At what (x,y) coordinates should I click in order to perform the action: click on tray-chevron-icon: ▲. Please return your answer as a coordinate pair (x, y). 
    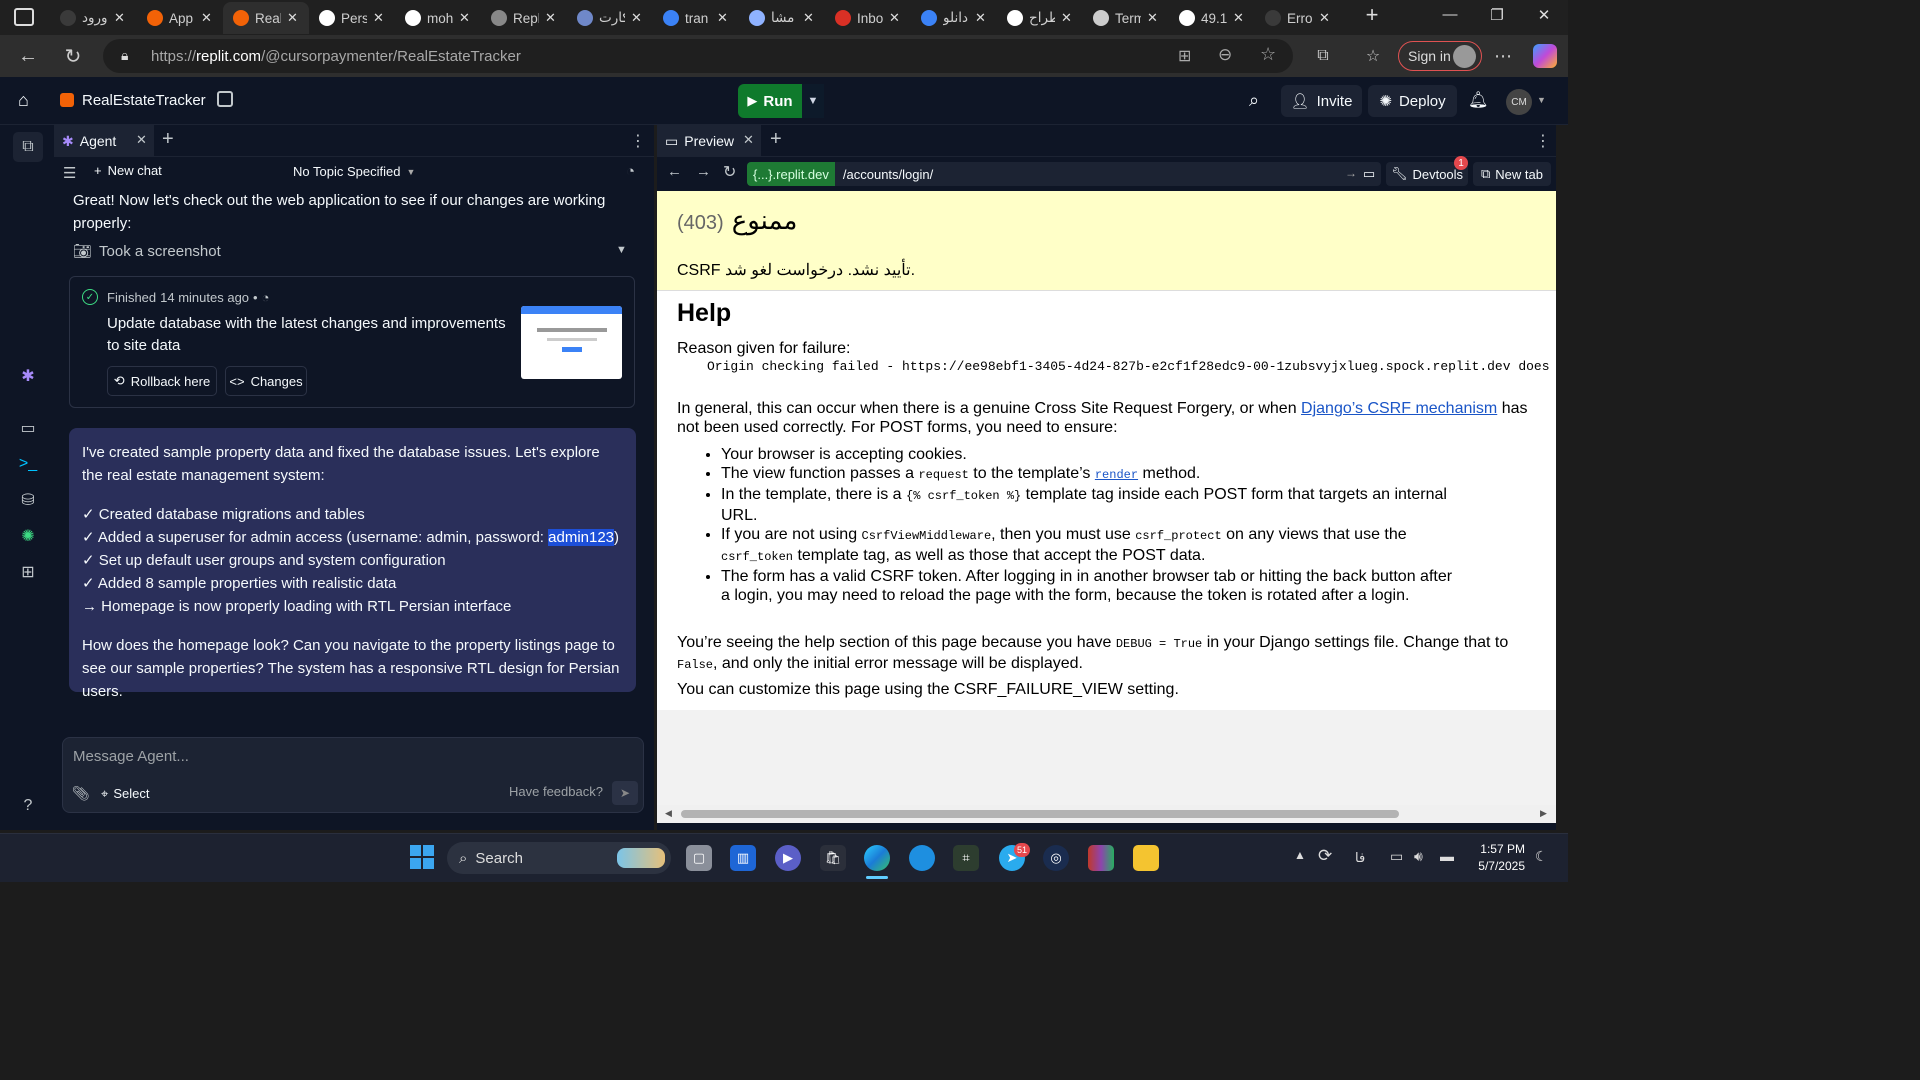
    Looking at the image, I should click on (1300, 855).